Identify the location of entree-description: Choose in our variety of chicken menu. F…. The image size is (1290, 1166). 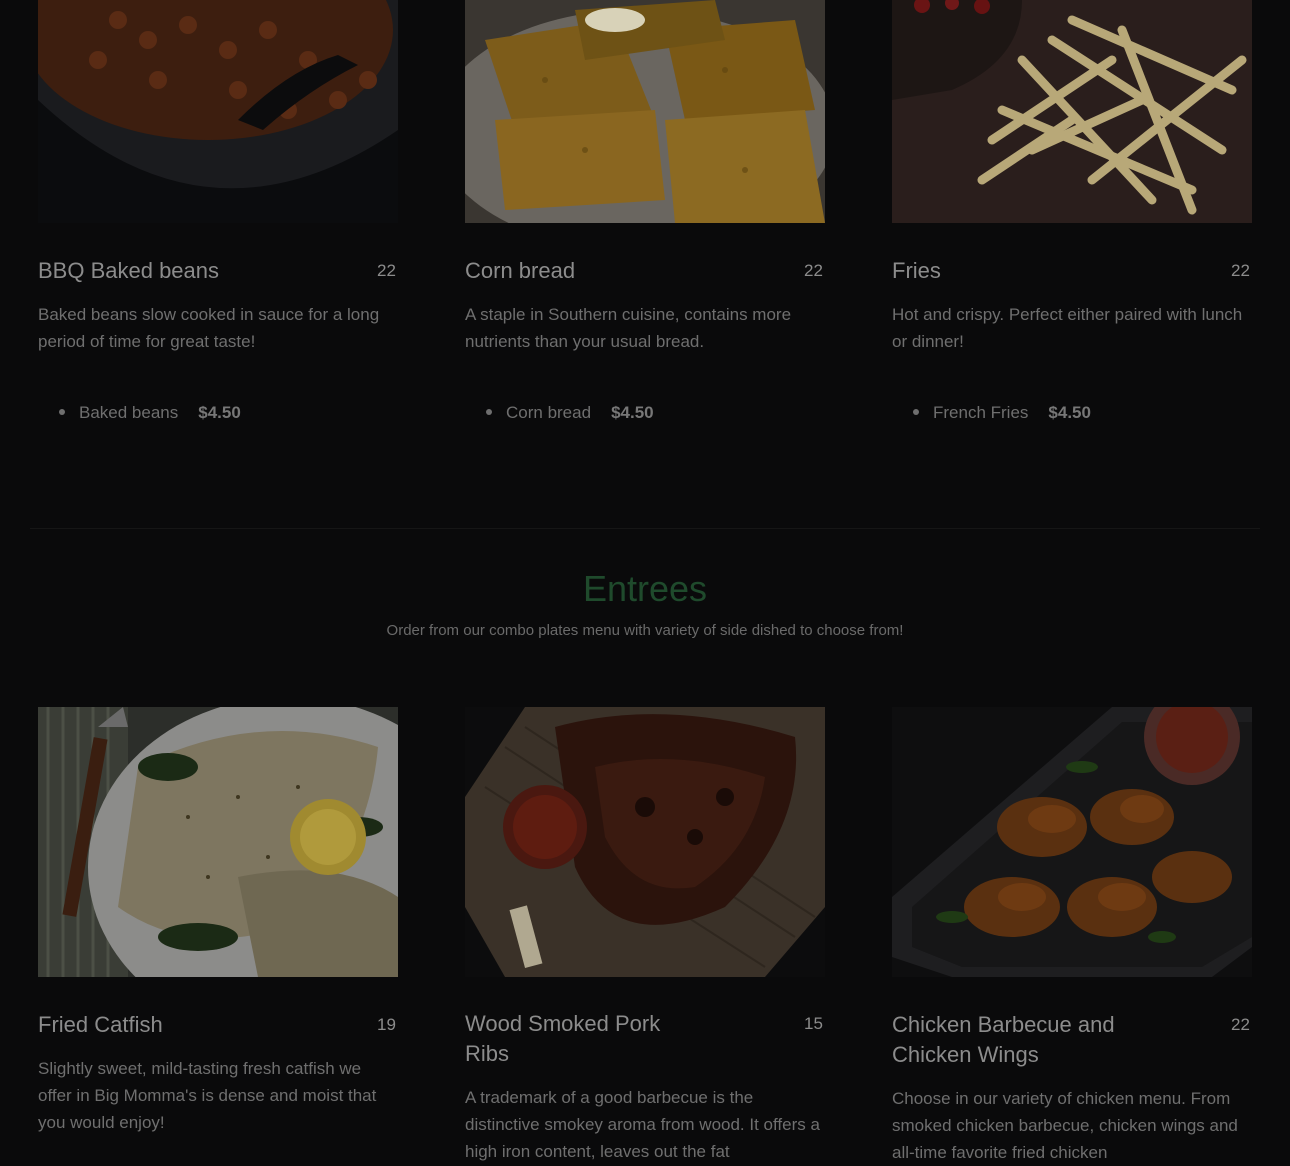
(1065, 1125).